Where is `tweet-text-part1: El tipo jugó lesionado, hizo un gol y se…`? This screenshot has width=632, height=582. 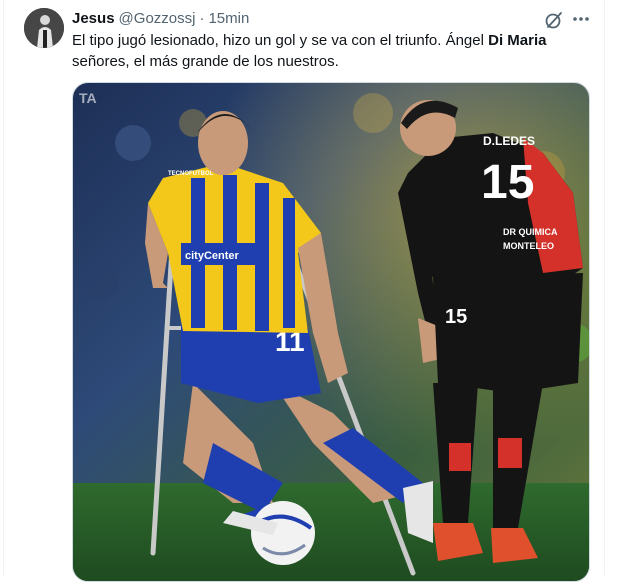
tweet-text-part1: El tipo jugó lesionado, hizo un gol y se… is located at coordinates (280, 40).